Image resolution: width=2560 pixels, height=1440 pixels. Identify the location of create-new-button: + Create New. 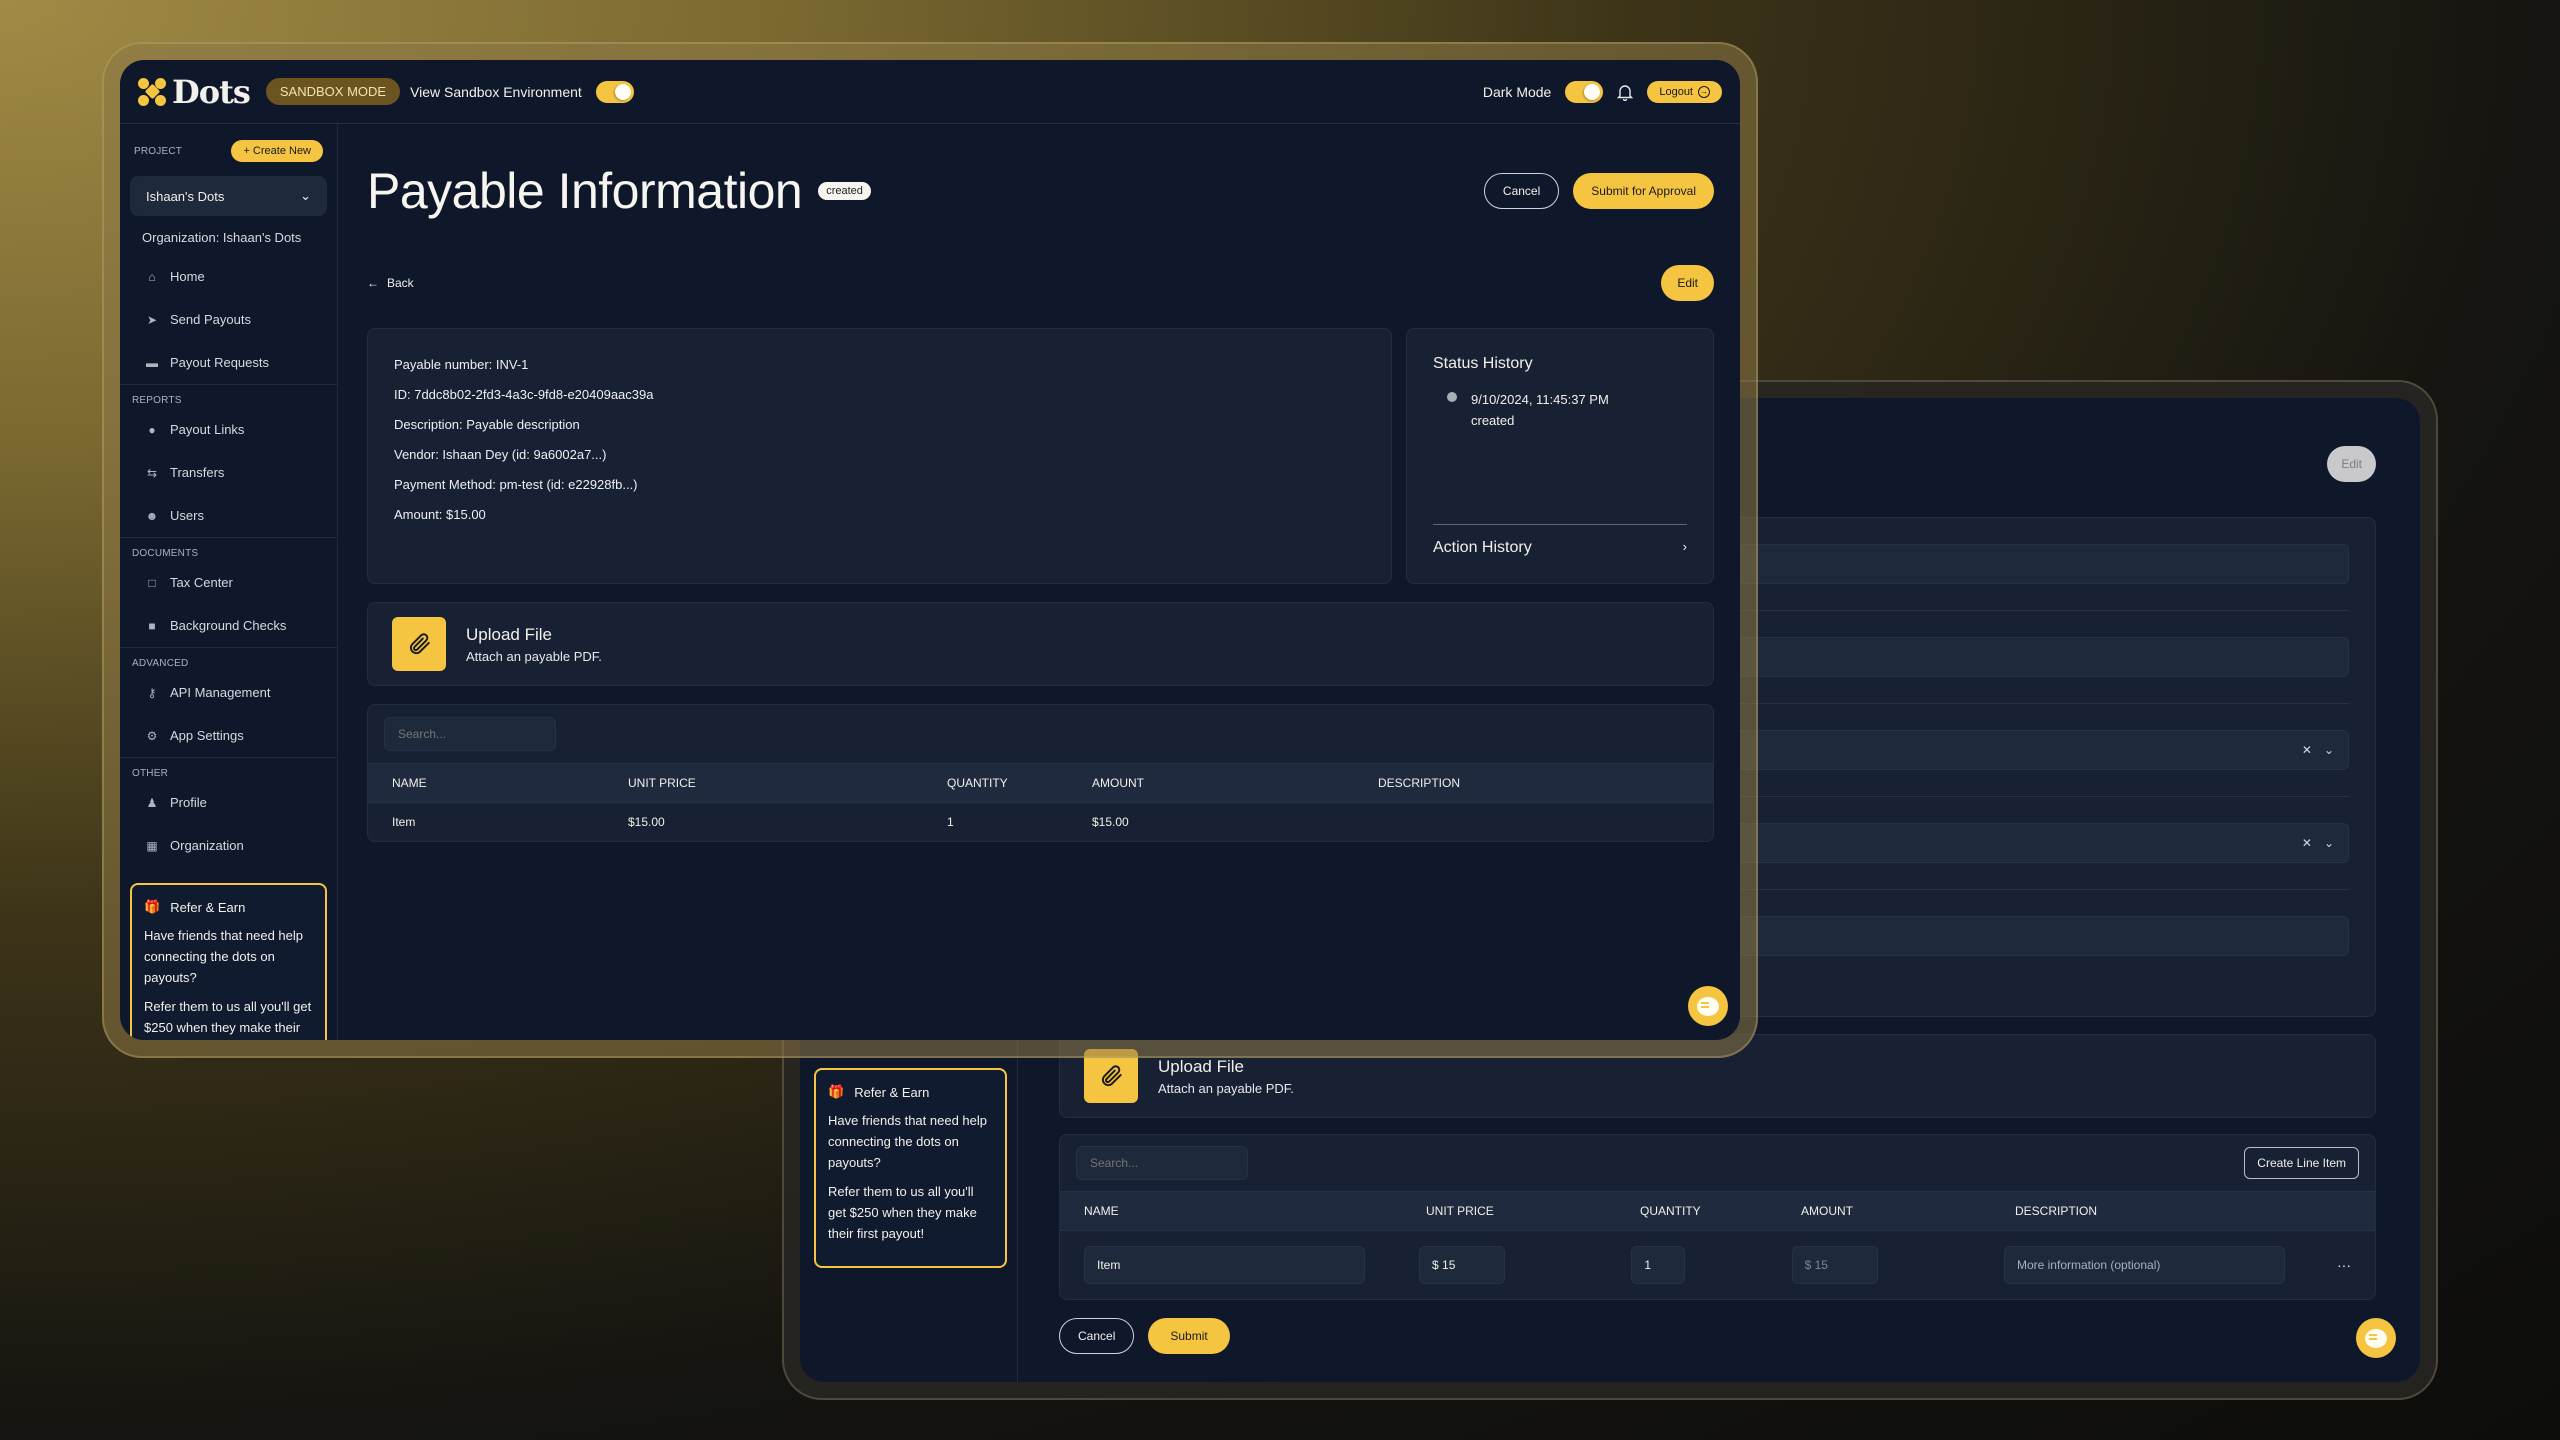
(277, 151).